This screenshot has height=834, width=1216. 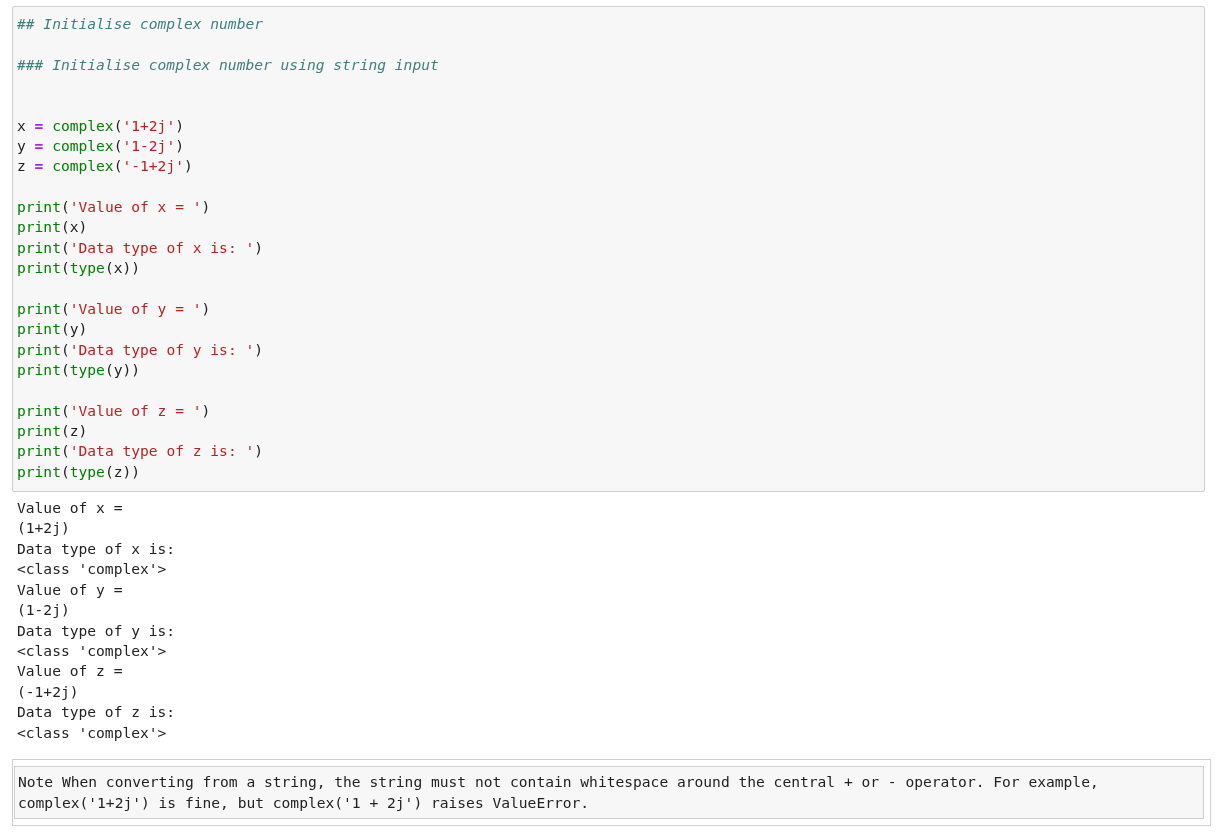 What do you see at coordinates (70, 589) in the screenshot?
I see `output-line: Value of y =` at bounding box center [70, 589].